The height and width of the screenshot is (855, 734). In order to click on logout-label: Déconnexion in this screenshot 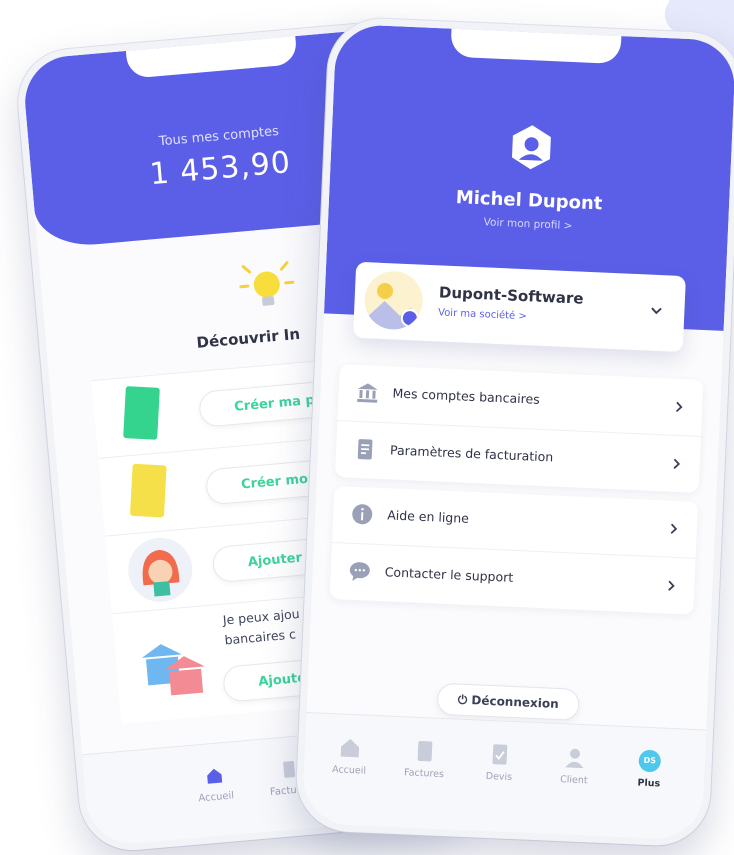, I will do `click(515, 702)`.